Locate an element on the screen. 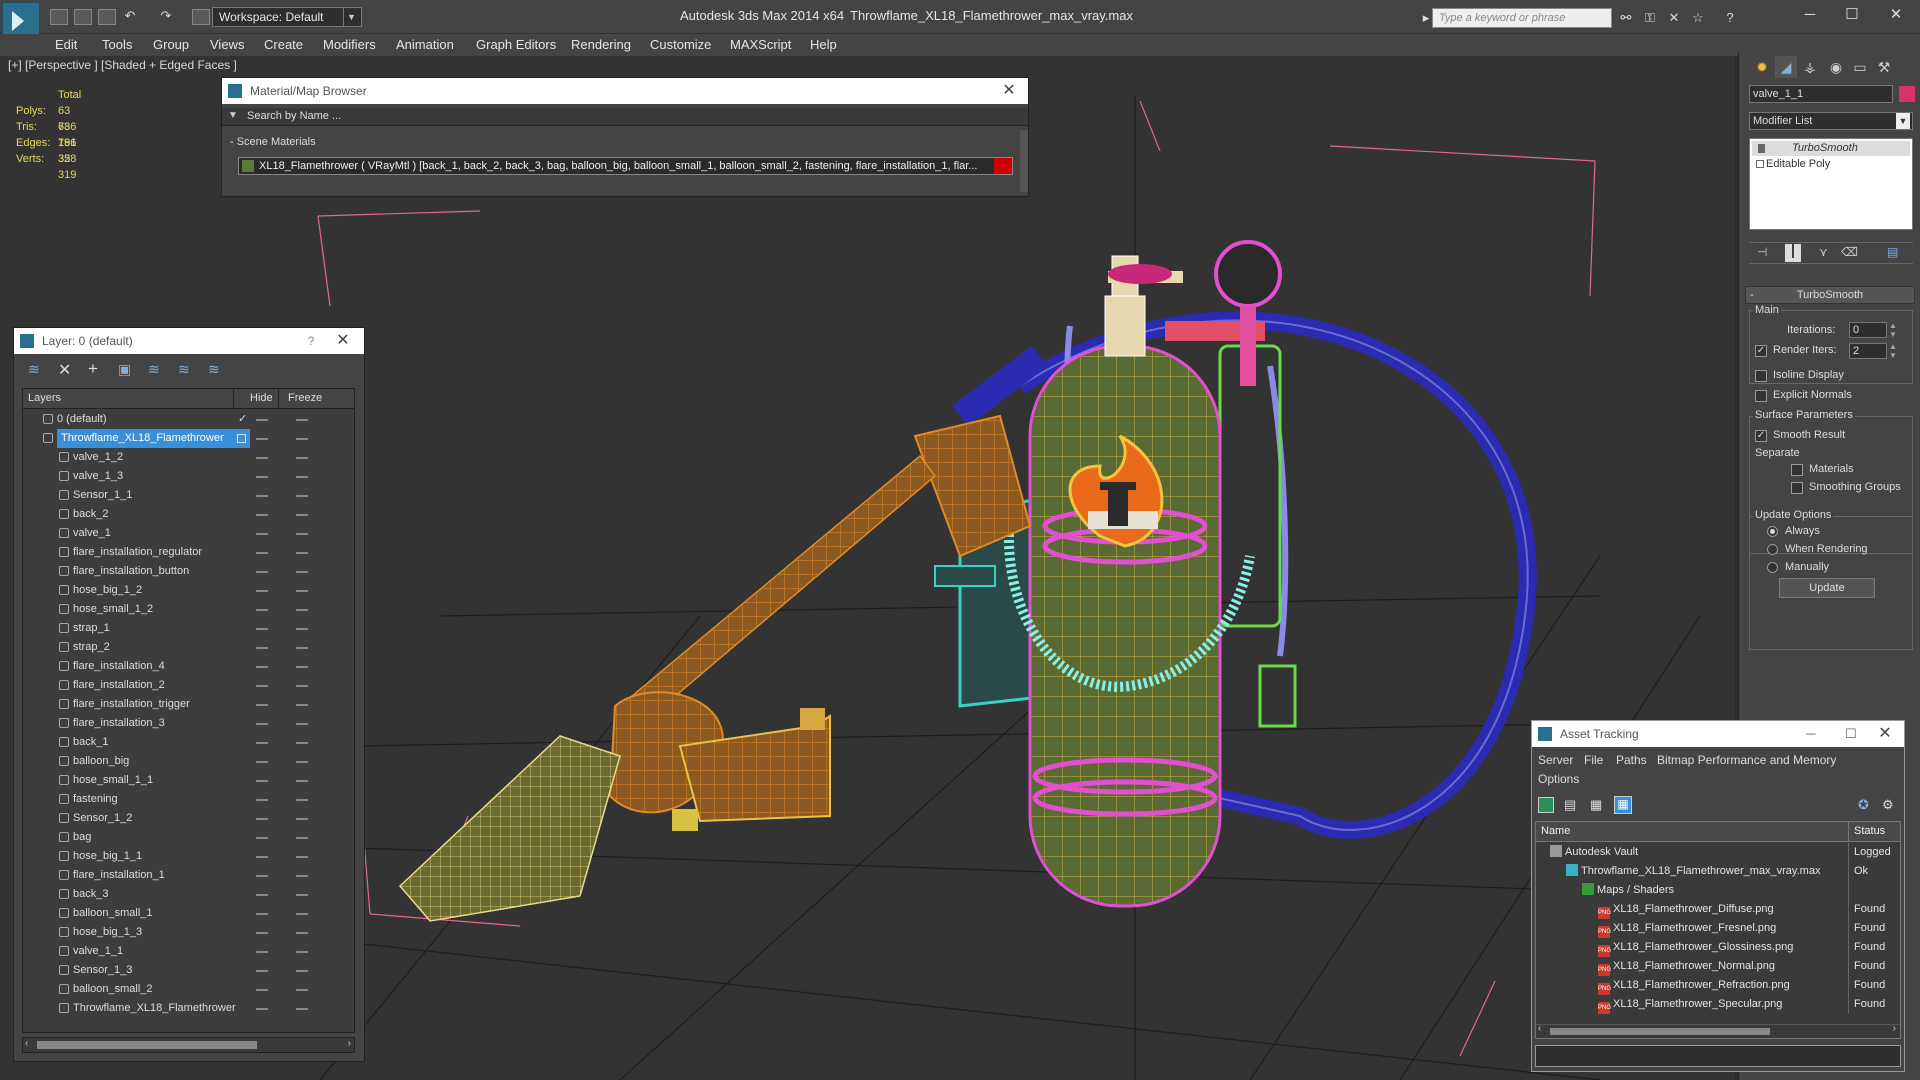 This screenshot has height=1080, width=1920. layer-object-item: flare_installation_button is located at coordinates (188, 571).